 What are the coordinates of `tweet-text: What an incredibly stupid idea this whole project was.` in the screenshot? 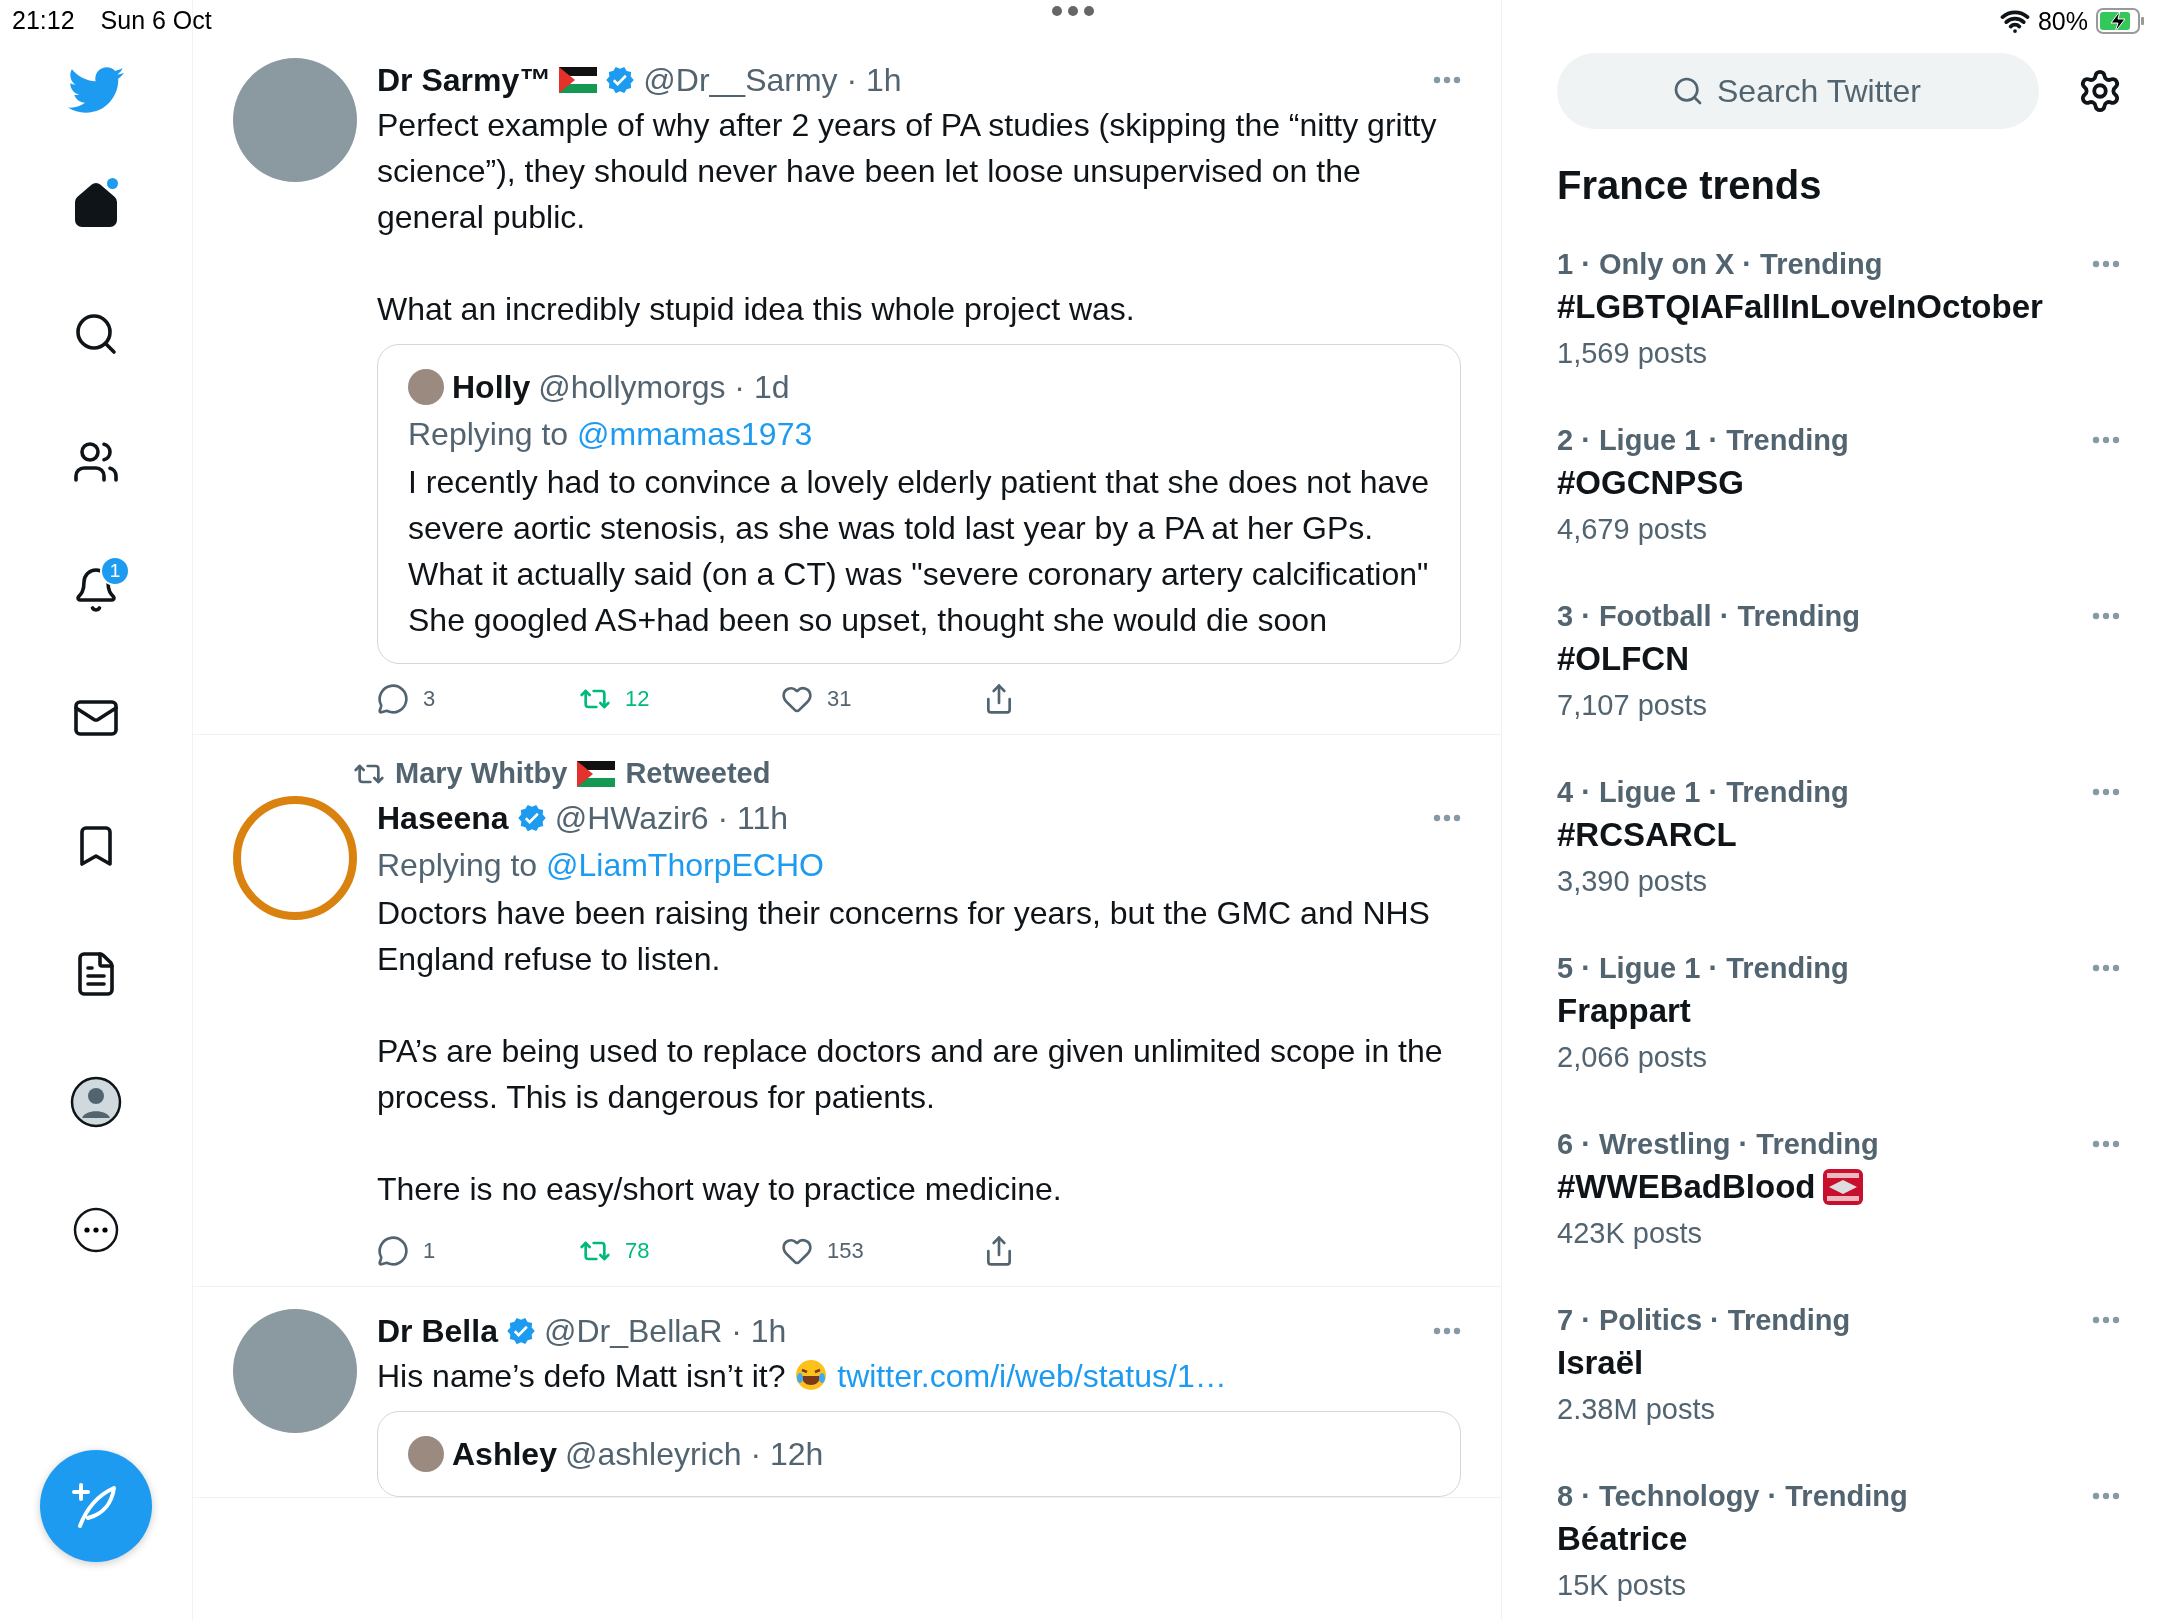 It's located at (756, 309).